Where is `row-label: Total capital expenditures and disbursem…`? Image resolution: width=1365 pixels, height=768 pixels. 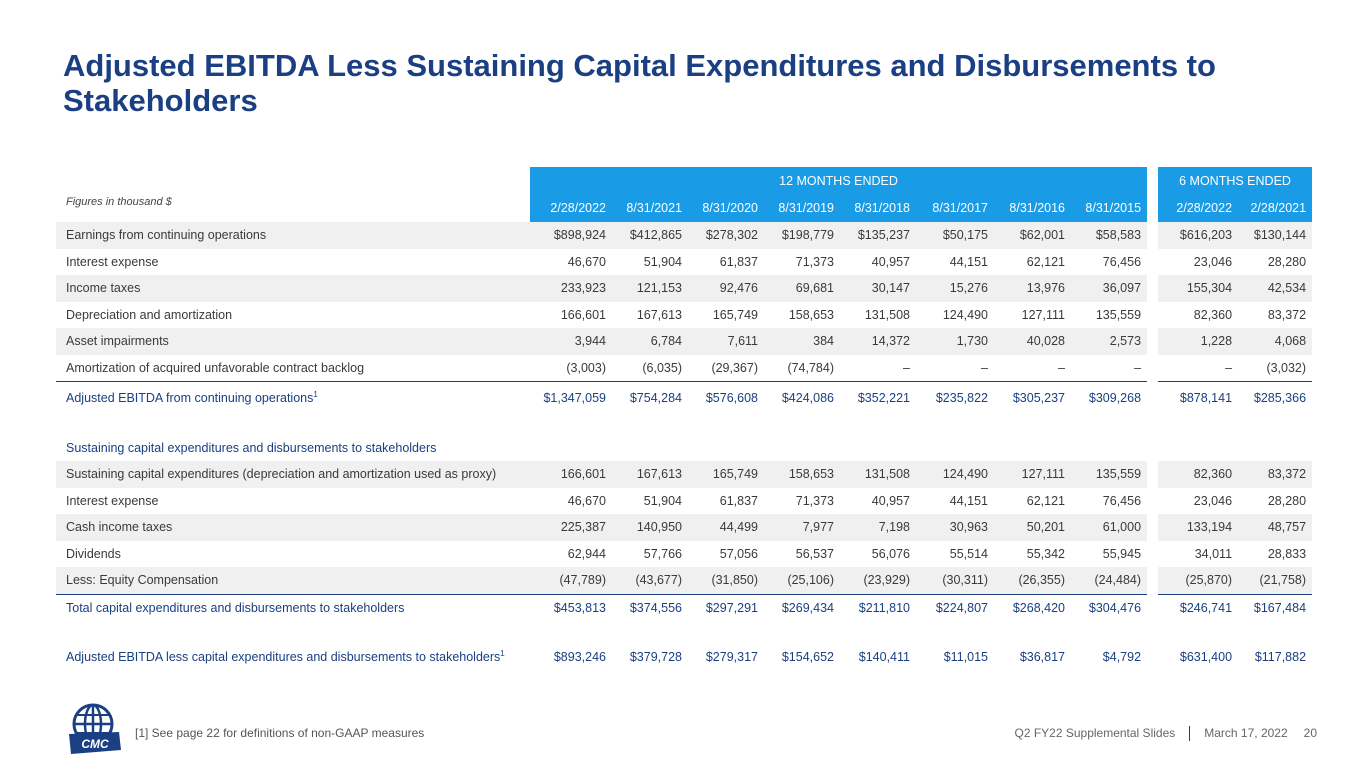 row-label: Total capital expenditures and disbursem… is located at coordinates (293, 607).